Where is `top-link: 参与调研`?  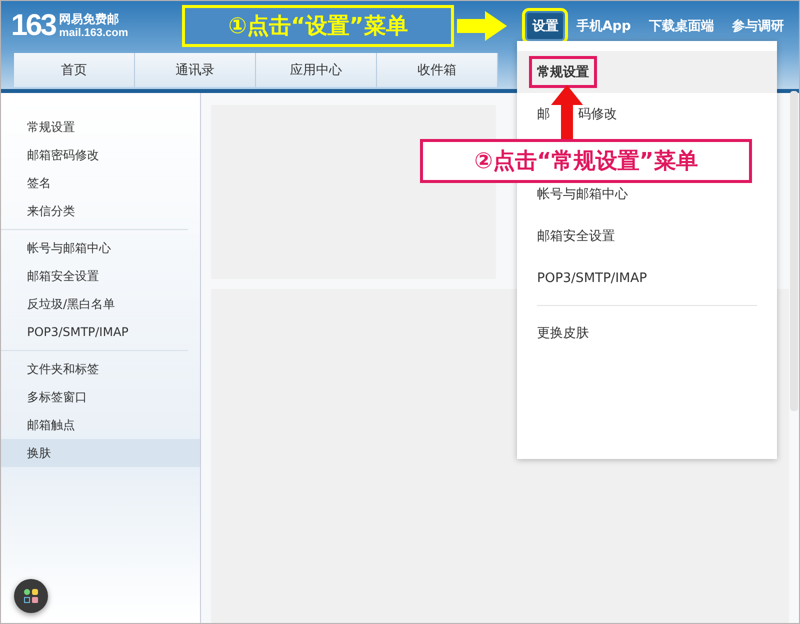 top-link: 参与调研 is located at coordinates (758, 26).